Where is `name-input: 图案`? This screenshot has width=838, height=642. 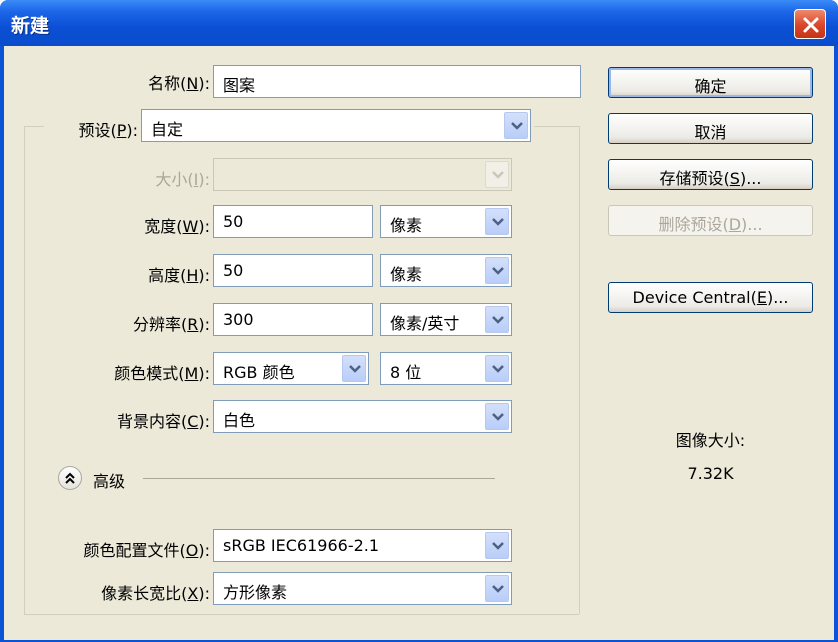
name-input: 图案 is located at coordinates (397, 81).